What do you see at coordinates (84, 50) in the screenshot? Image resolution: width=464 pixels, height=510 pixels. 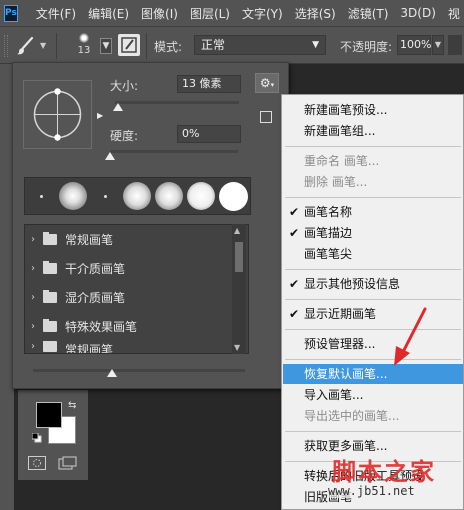 I see `brush-size-number: 13` at bounding box center [84, 50].